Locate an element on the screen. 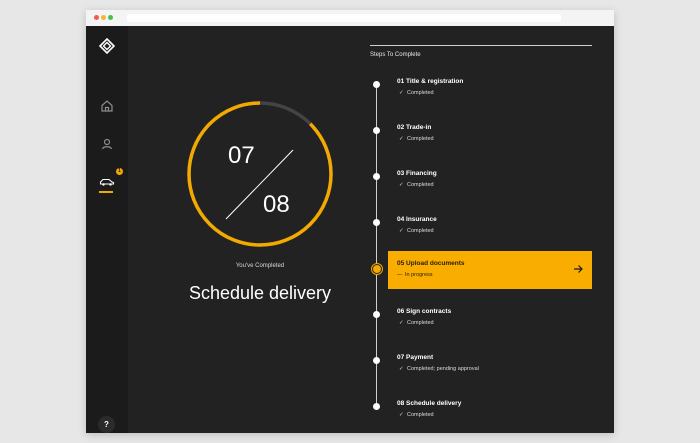 The height and width of the screenshot is (443, 700). current-step-title: Schedule delivery is located at coordinates (260, 293).